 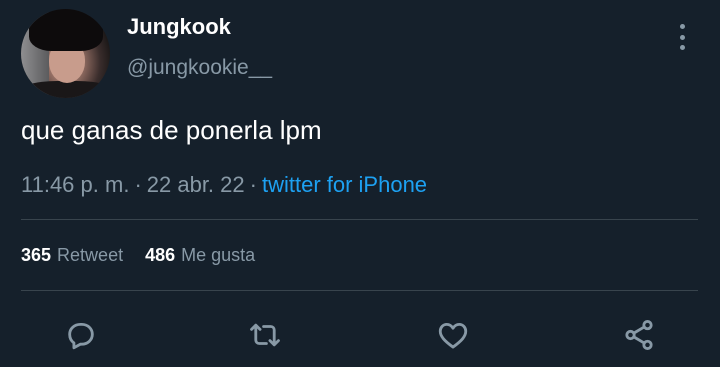 I want to click on retweets-count: 365, so click(x=36, y=255).